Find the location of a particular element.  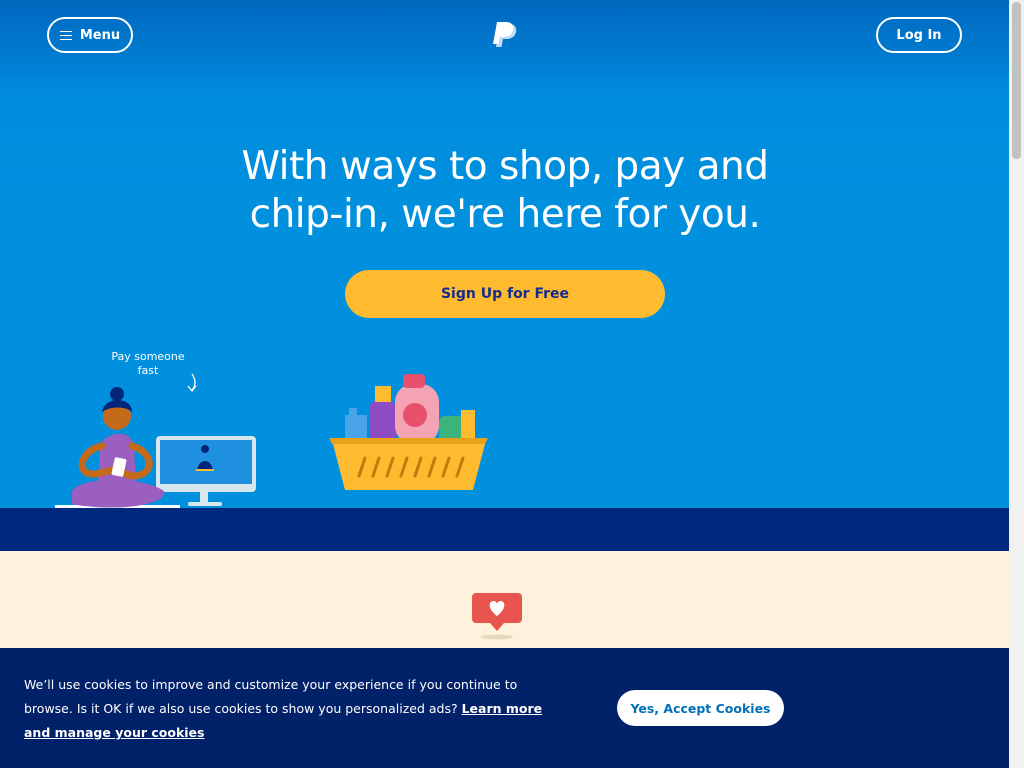

paypal-logo-icon is located at coordinates (505, 36).